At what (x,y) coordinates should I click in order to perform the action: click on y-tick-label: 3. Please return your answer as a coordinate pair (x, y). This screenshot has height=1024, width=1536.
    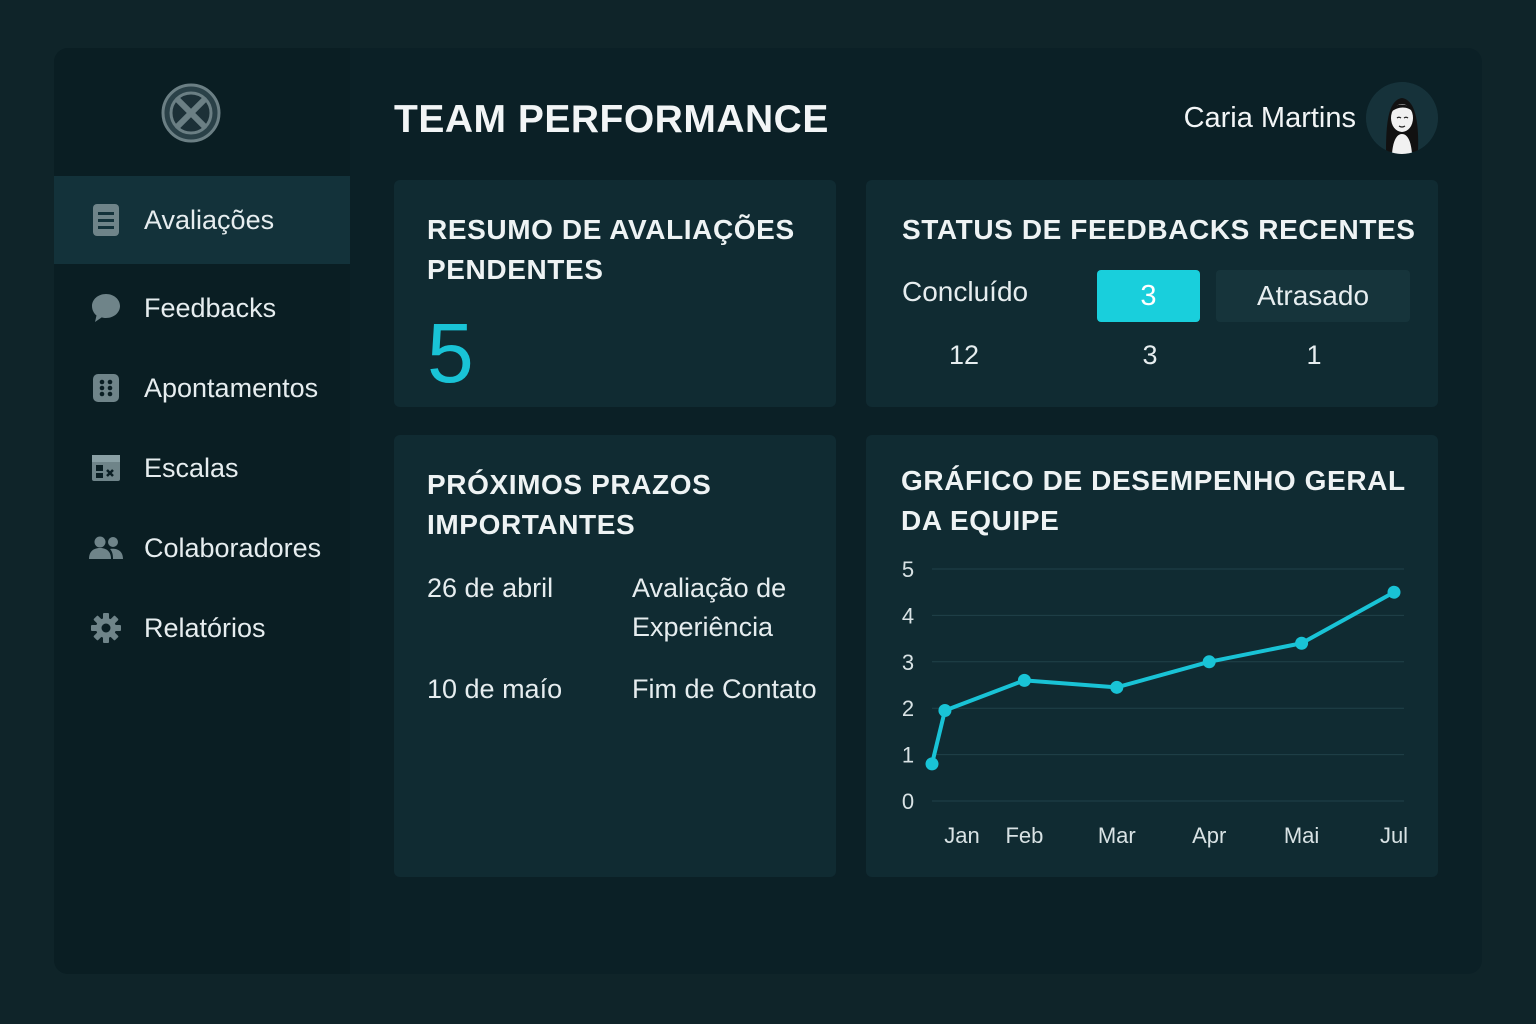
    Looking at the image, I should click on (908, 662).